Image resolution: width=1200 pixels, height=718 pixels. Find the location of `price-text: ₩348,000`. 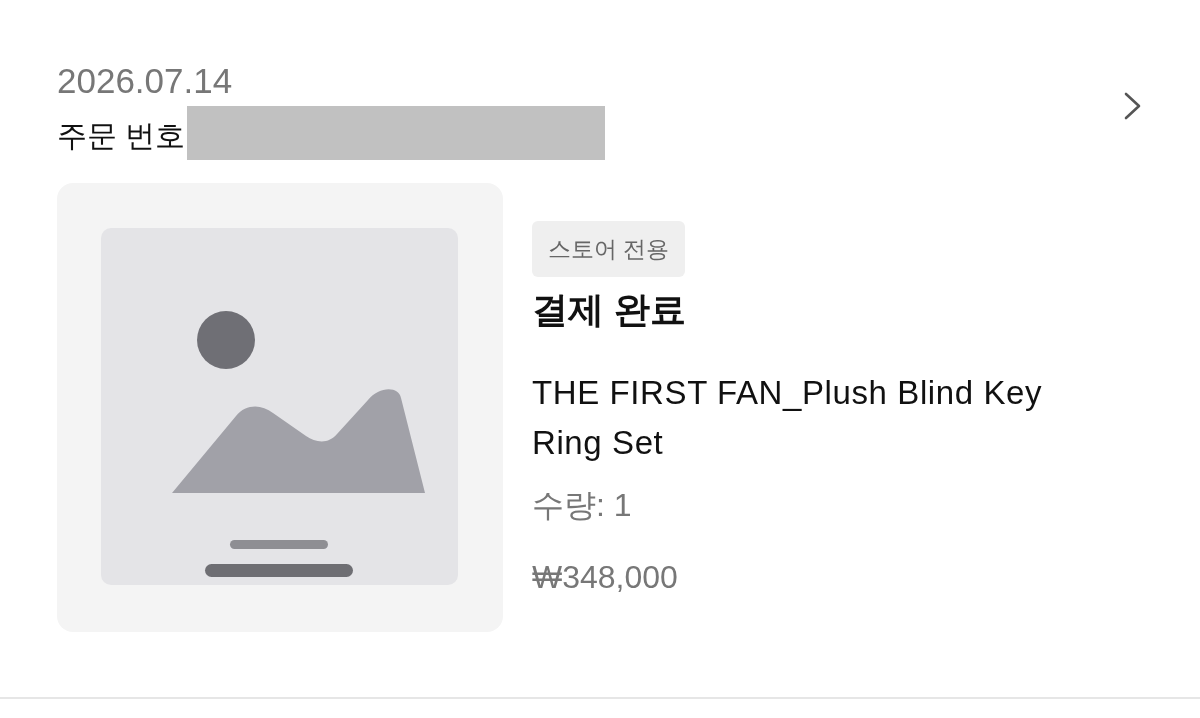

price-text: ₩348,000 is located at coordinates (605, 577).